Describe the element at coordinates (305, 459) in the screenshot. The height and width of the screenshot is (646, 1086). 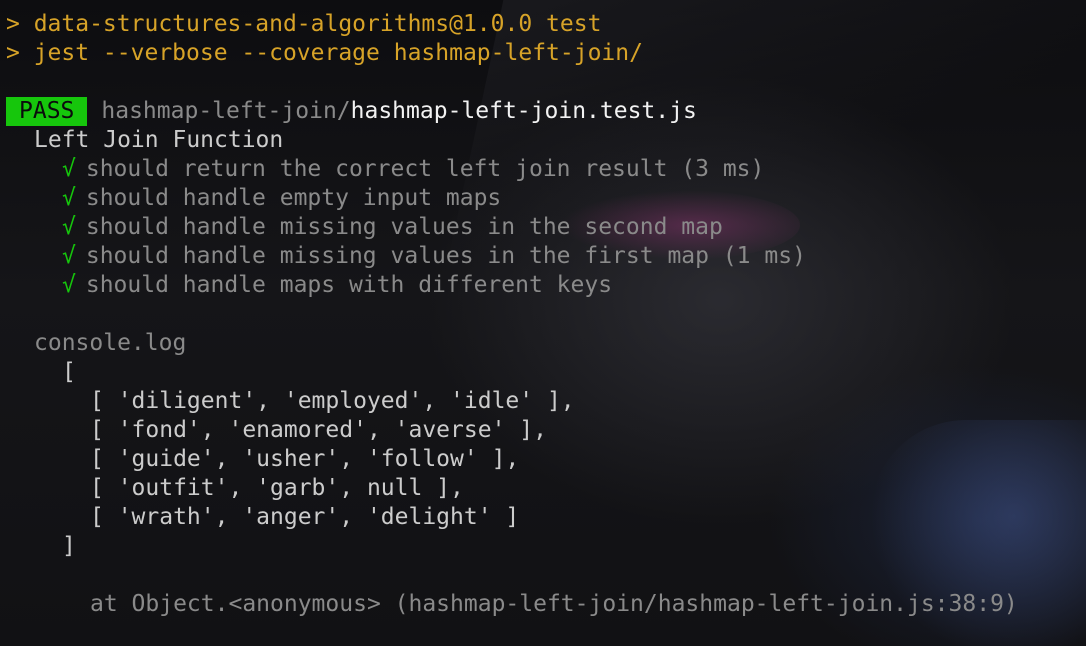
I see `console-array-row: [ 'guide', 'usher', 'follow' ],` at that location.